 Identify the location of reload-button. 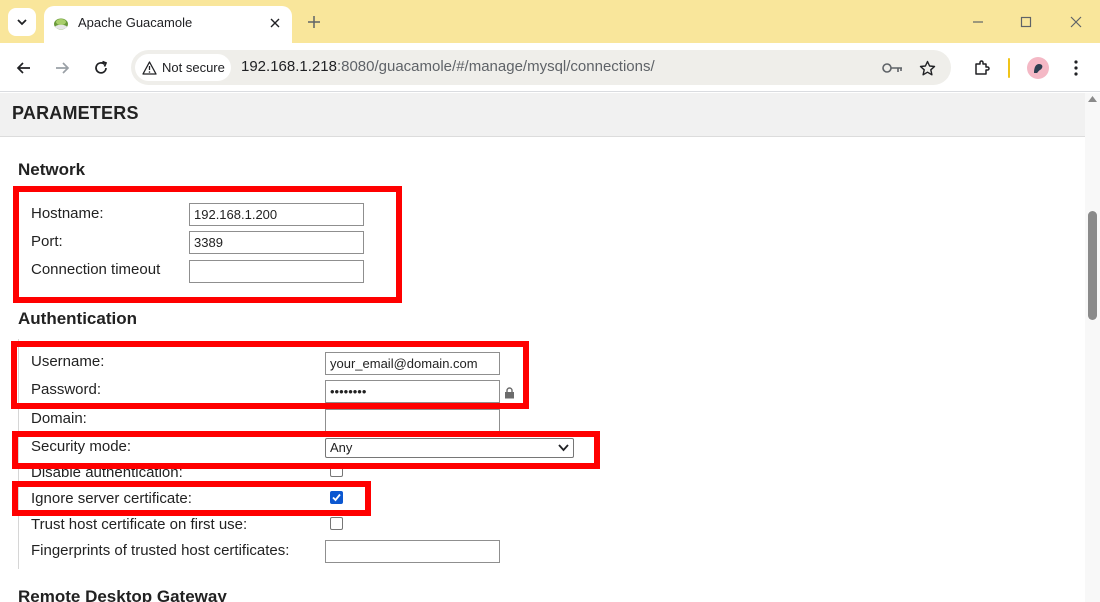
(101, 68).